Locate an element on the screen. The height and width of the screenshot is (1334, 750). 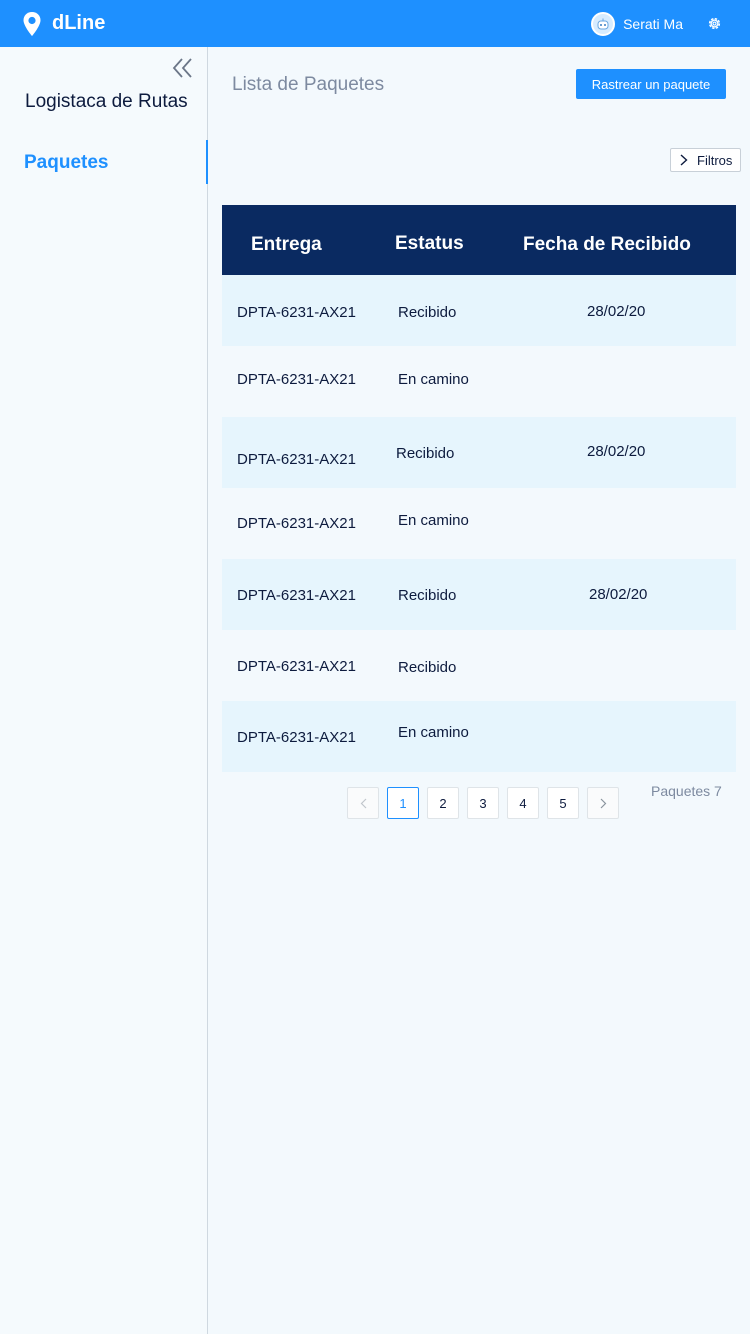
table-header: Entrega Estatus Fecha de Recibido is located at coordinates (479, 240).